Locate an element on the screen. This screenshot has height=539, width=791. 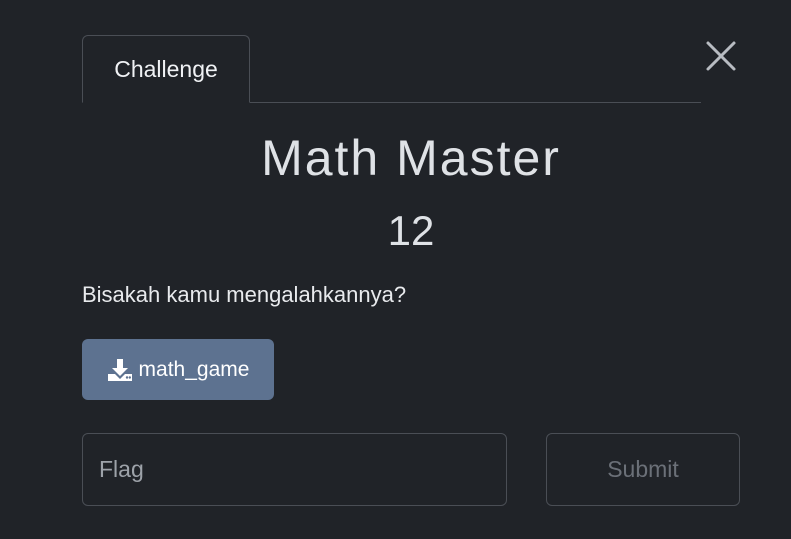
download-file-label: math_game is located at coordinates (194, 369).